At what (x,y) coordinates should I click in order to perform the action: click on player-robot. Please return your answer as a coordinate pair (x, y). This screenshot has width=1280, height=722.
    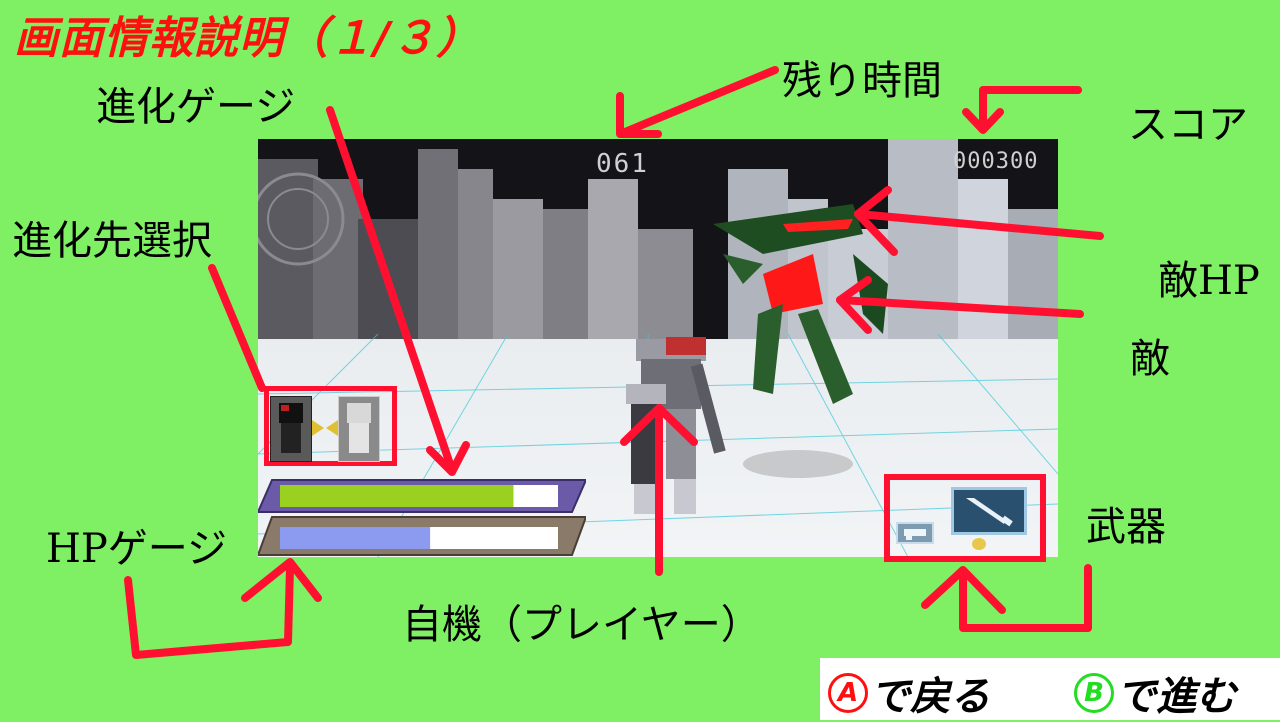
    Looking at the image, I should click on (676, 425).